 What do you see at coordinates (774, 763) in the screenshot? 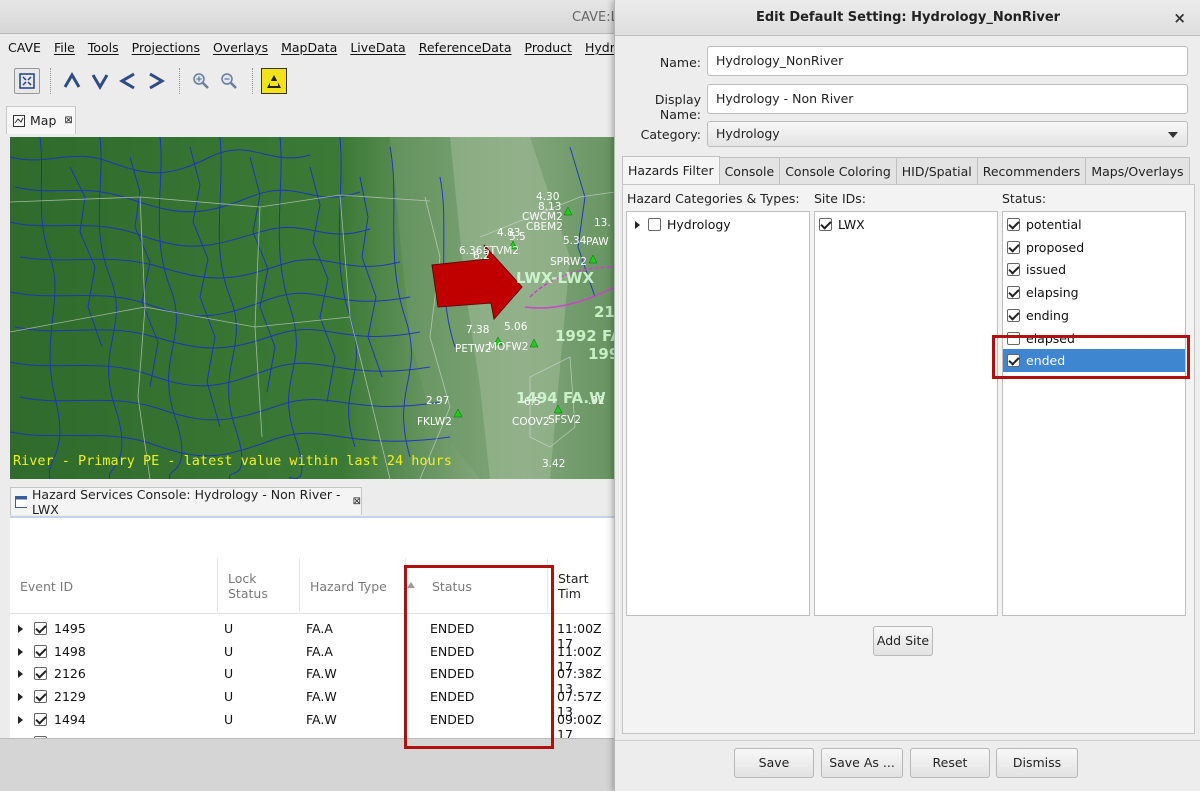
I see `save-button: Save` at bounding box center [774, 763].